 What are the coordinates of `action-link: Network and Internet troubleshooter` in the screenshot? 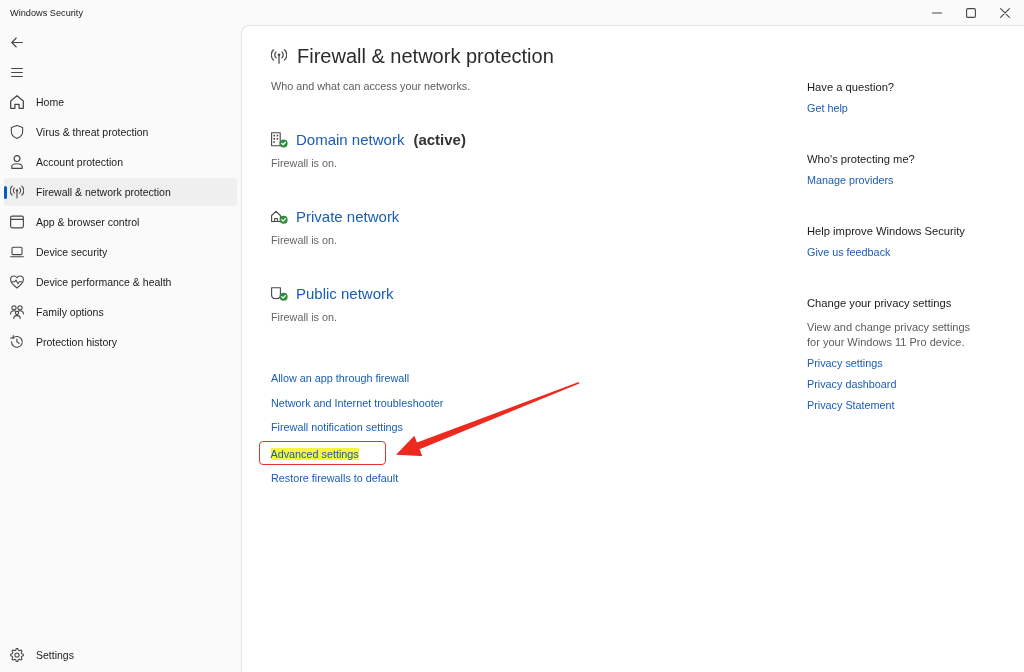 It's located at (357, 402).